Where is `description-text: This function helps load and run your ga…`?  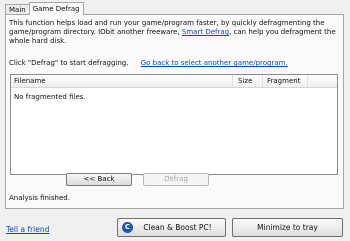 description-text: This function helps load and run your ga… is located at coordinates (175, 32).